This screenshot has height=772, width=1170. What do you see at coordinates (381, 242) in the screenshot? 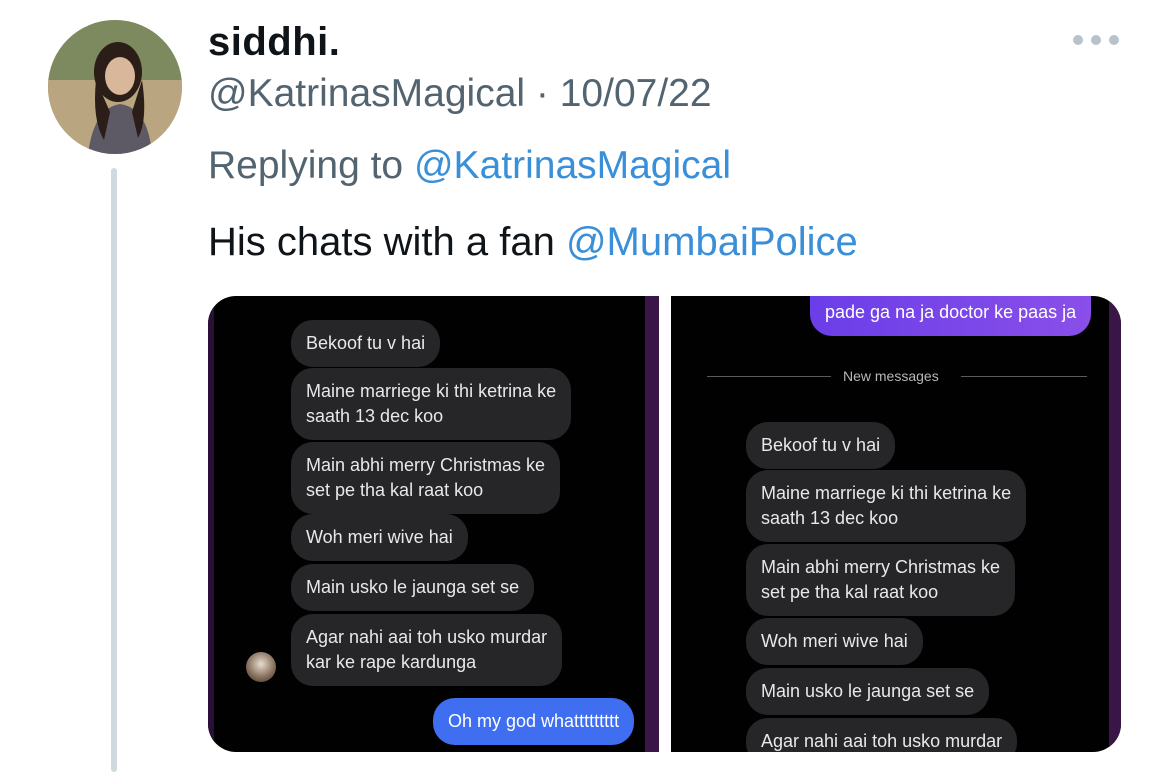
I see `tweet-body: His chats with a fan` at bounding box center [381, 242].